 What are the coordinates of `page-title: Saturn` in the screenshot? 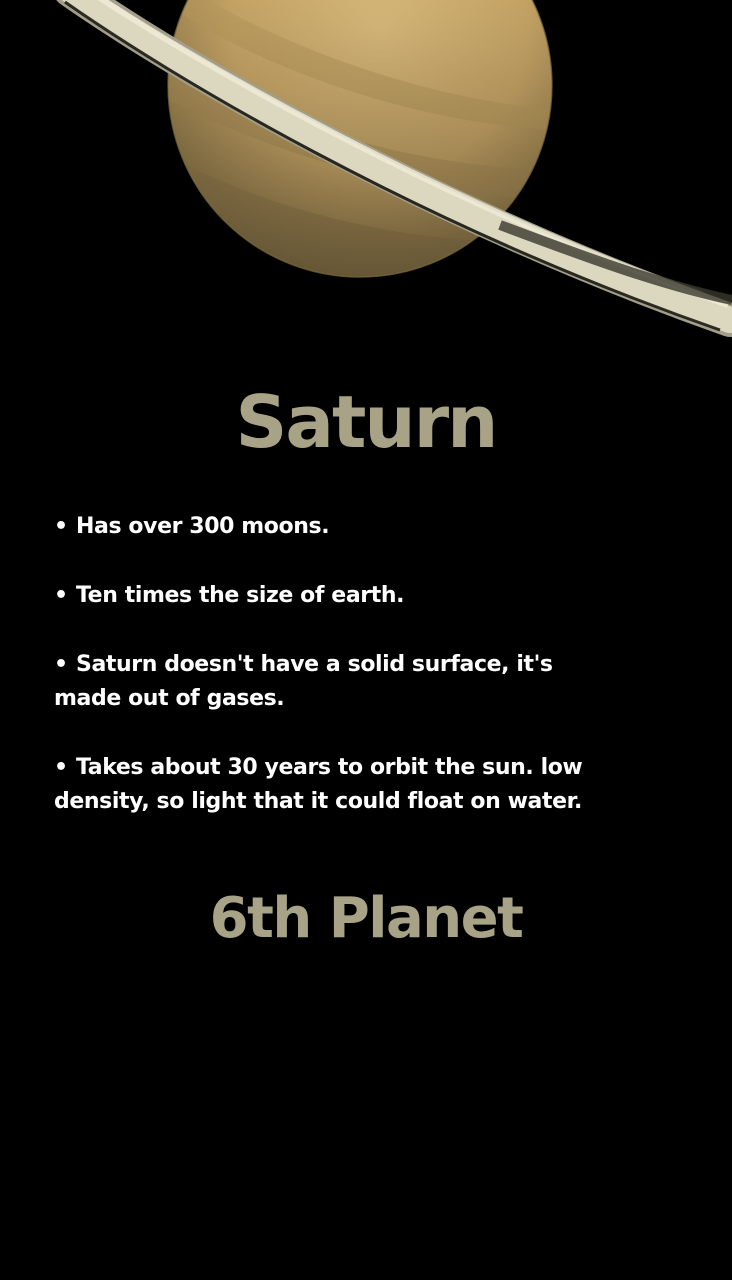 It's located at (367, 422).